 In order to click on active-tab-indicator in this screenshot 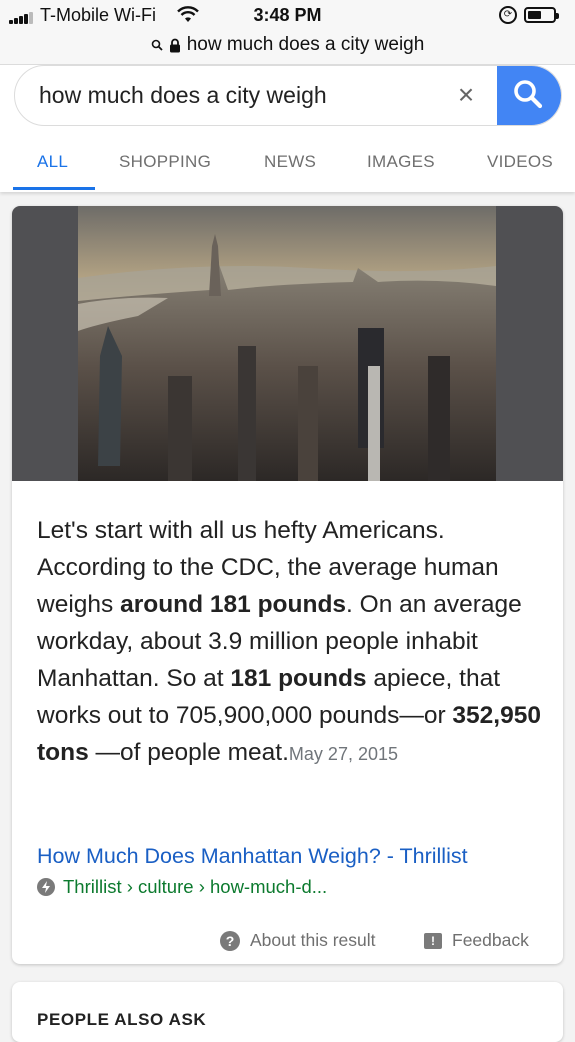, I will do `click(54, 188)`.